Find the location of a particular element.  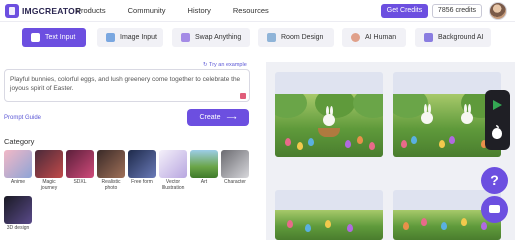

category-label: Character is located at coordinates (235, 182).